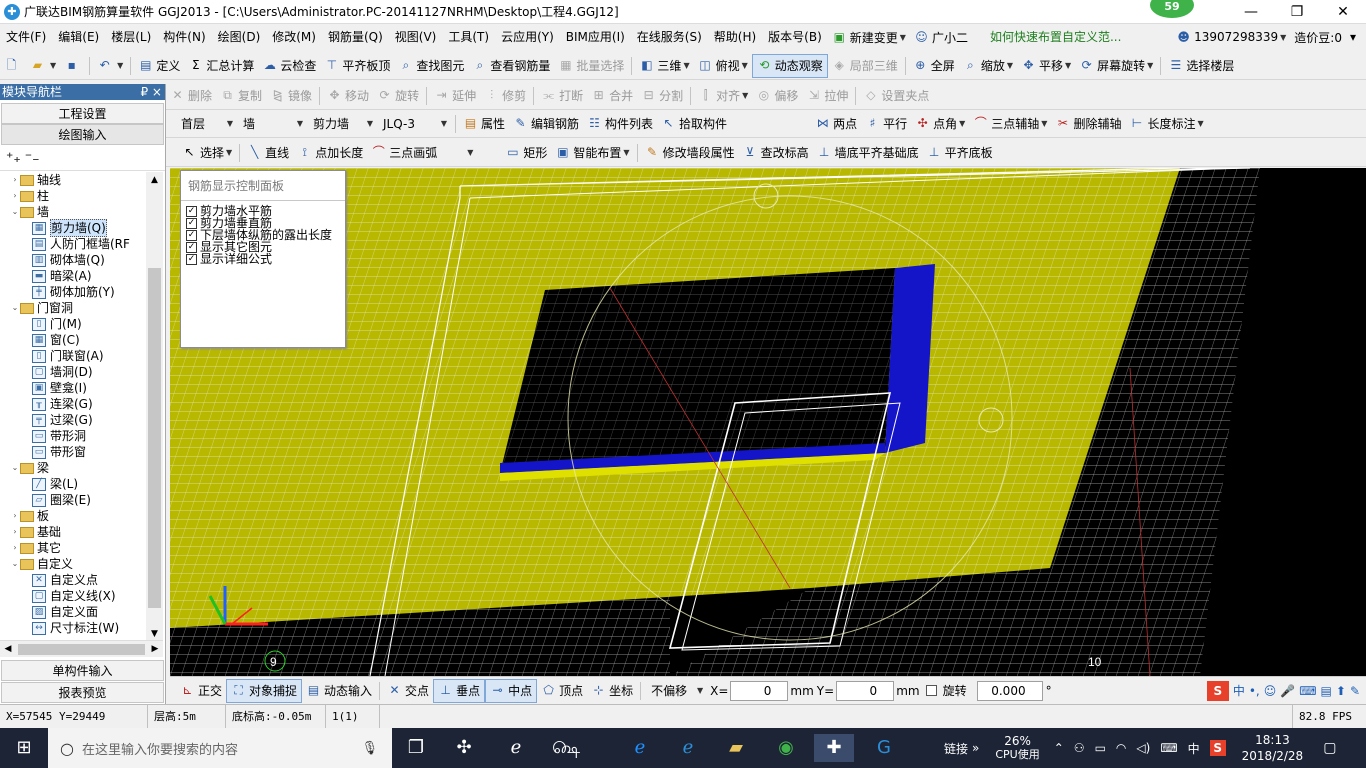 This screenshot has width=1366, height=768. Describe the element at coordinates (1168, 748) in the screenshot. I see `keyboard-icon: ⌨` at that location.